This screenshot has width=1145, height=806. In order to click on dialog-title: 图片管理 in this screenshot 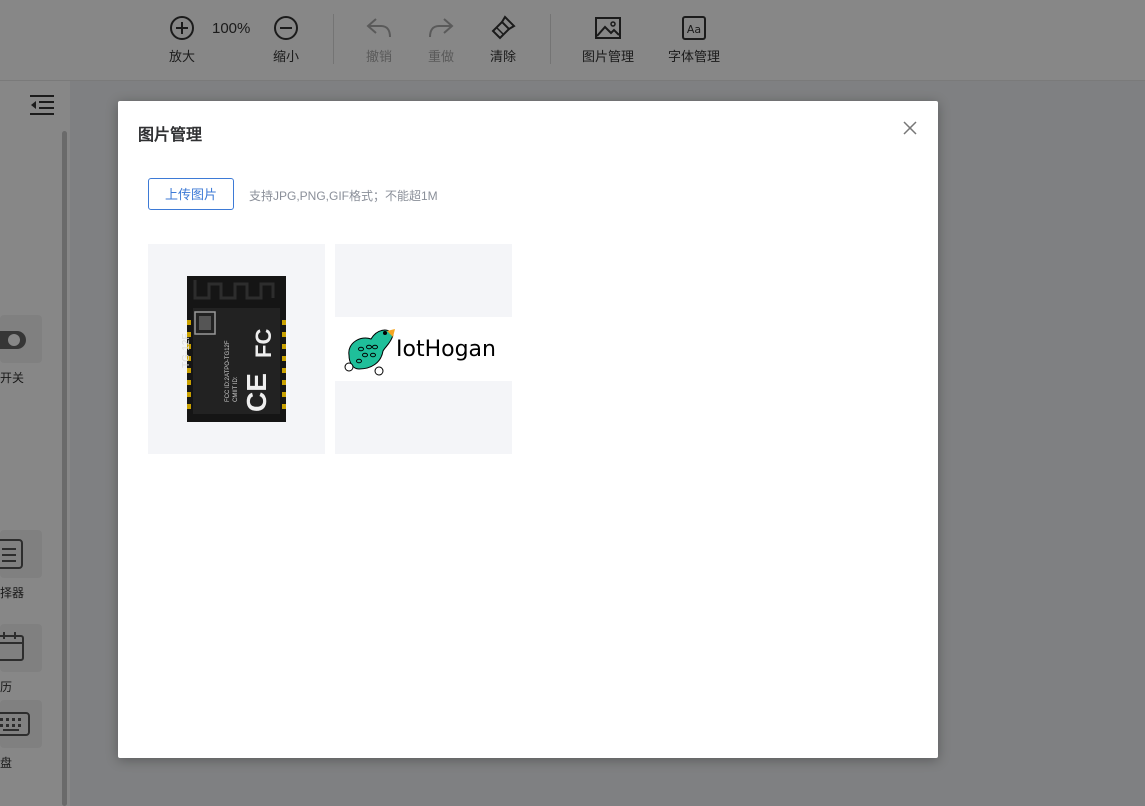, I will do `click(170, 135)`.